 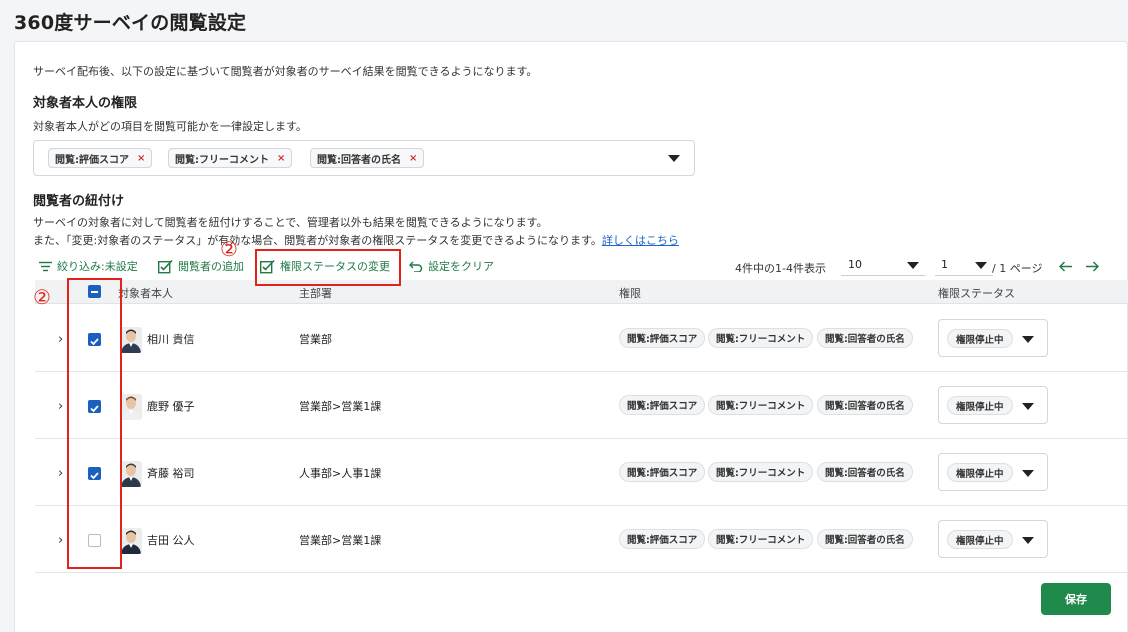 I want to click on subject-dept: 人事部>人事1課, so click(x=340, y=473).